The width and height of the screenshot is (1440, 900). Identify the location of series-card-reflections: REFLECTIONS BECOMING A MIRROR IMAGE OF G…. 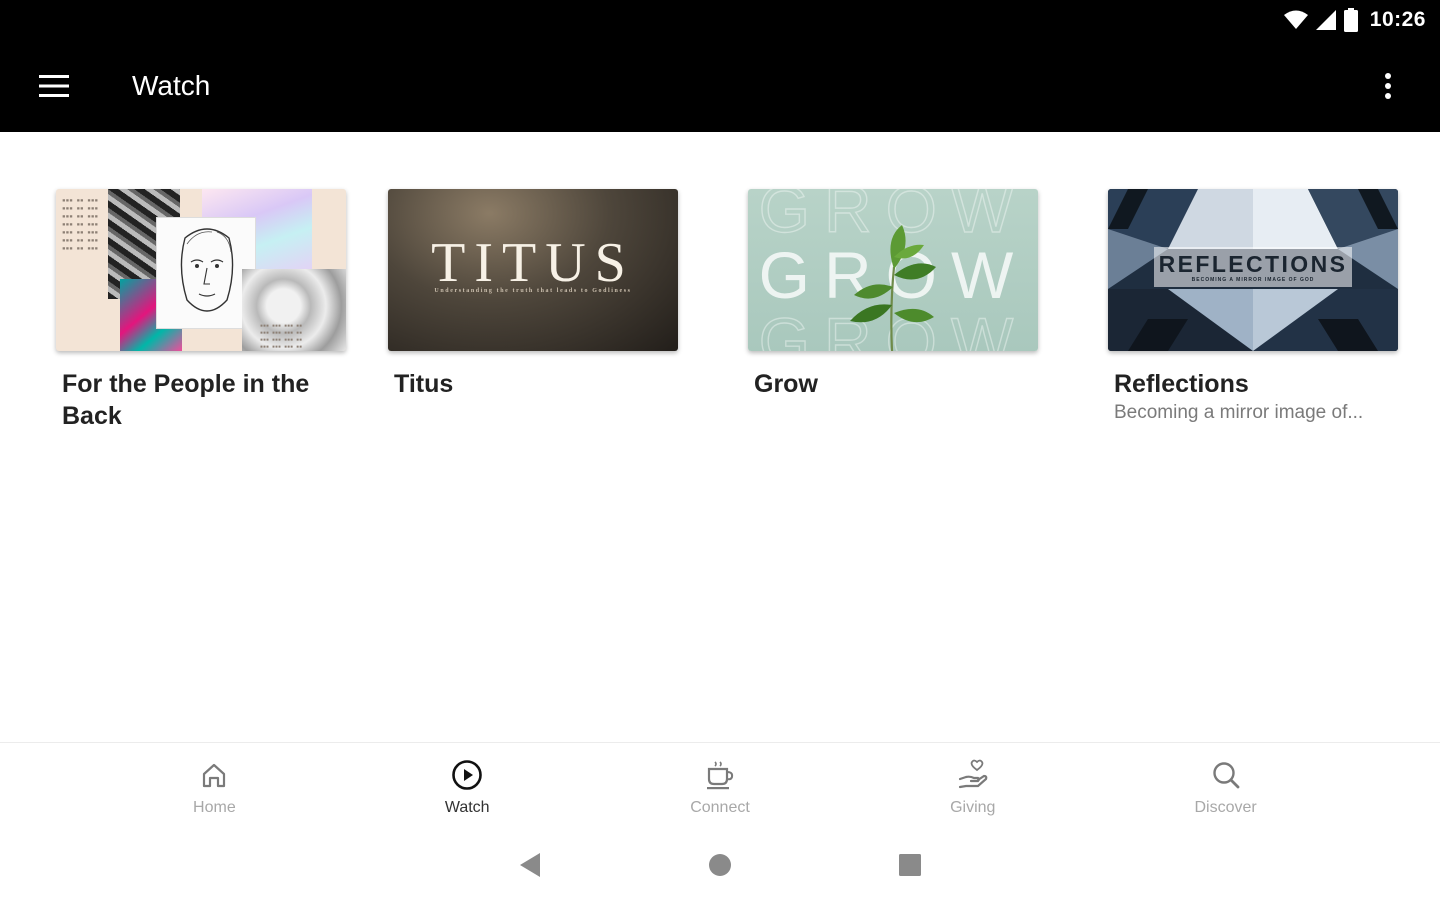
(1253, 306).